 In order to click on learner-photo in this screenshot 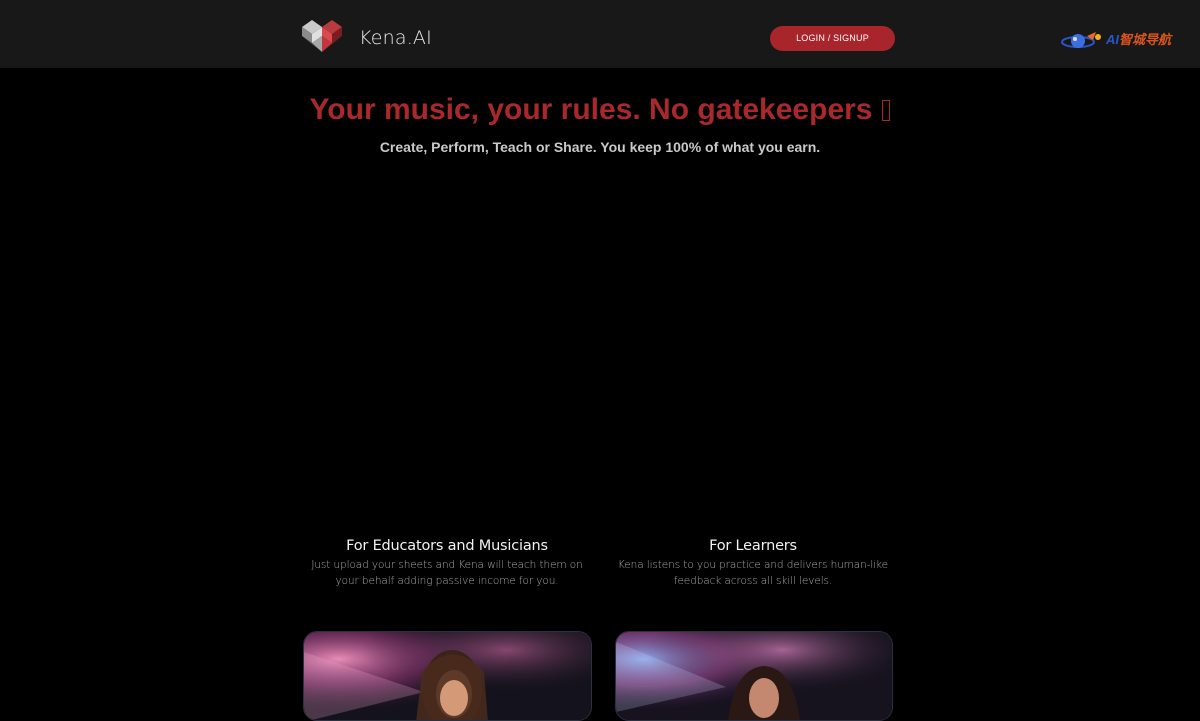, I will do `click(754, 676)`.